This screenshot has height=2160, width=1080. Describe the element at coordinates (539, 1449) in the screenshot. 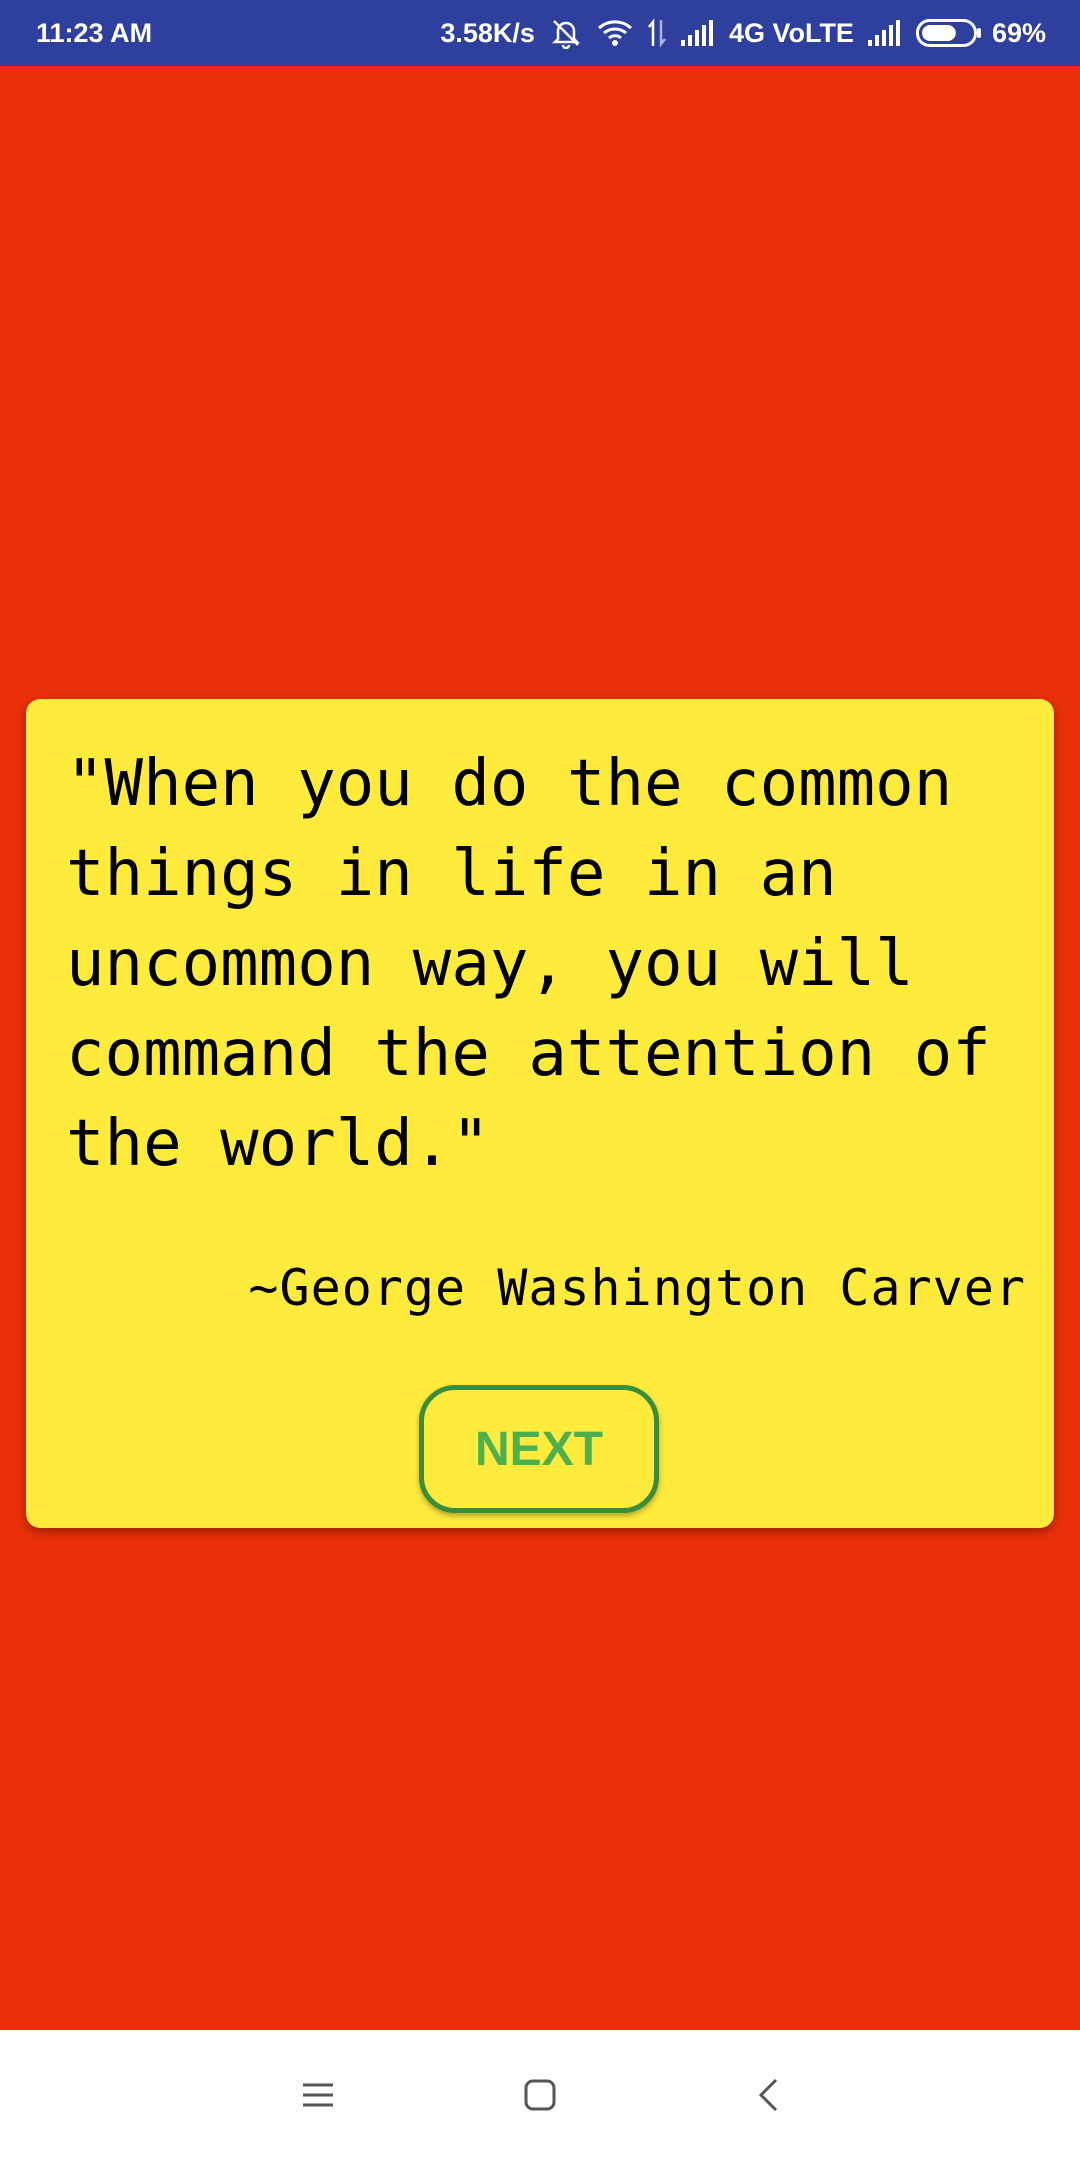

I see `next-button: NEXT` at that location.